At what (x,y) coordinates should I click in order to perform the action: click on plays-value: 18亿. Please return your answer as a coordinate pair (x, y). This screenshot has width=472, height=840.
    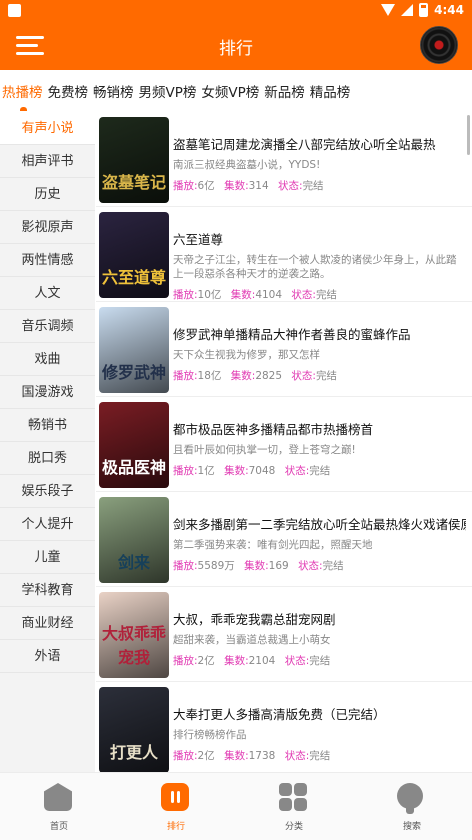
    Looking at the image, I should click on (209, 376).